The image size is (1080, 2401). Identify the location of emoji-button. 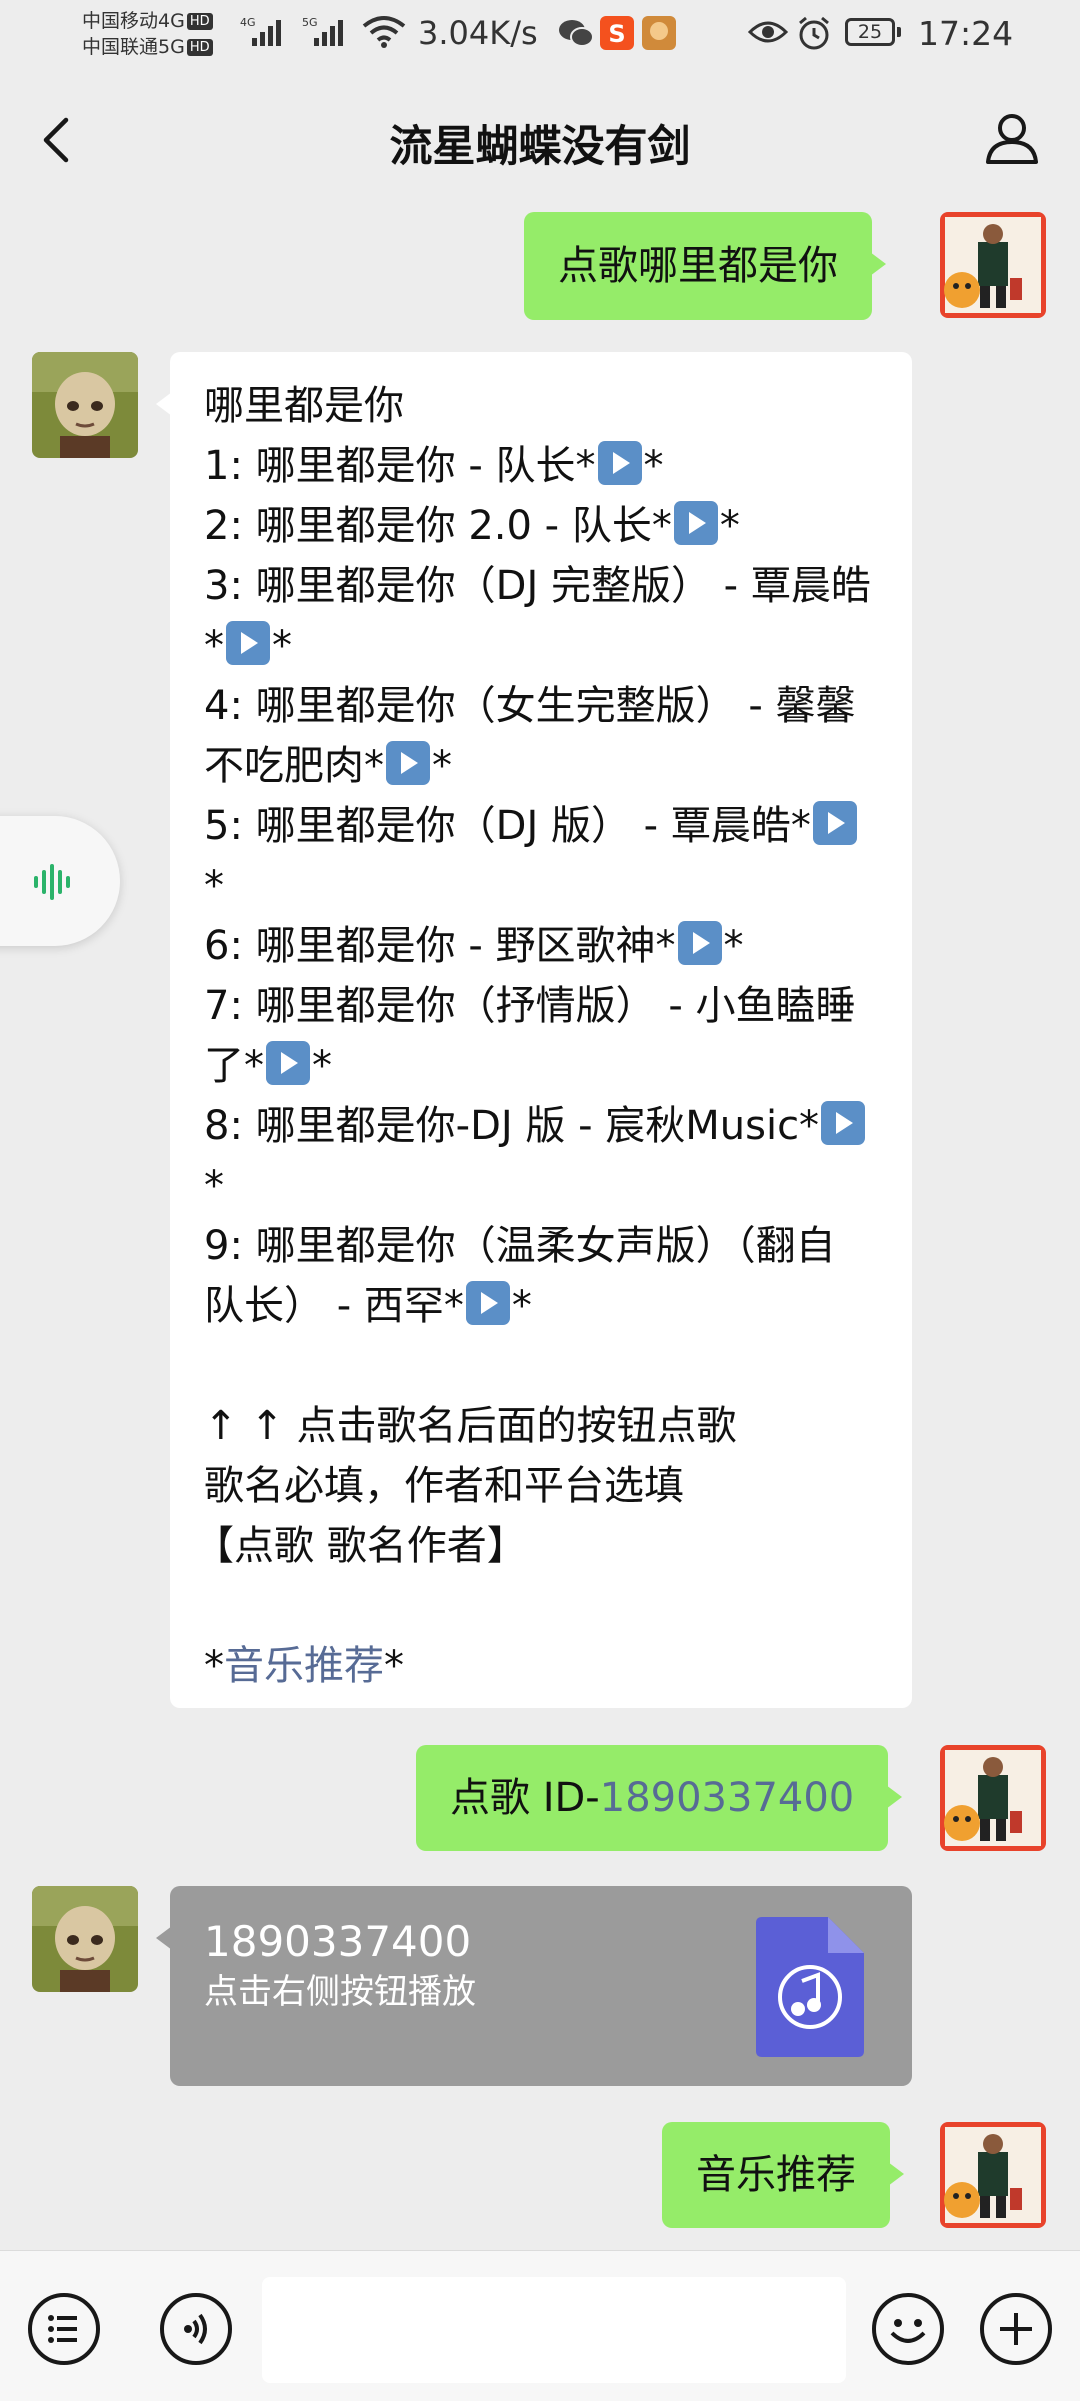
(908, 2329).